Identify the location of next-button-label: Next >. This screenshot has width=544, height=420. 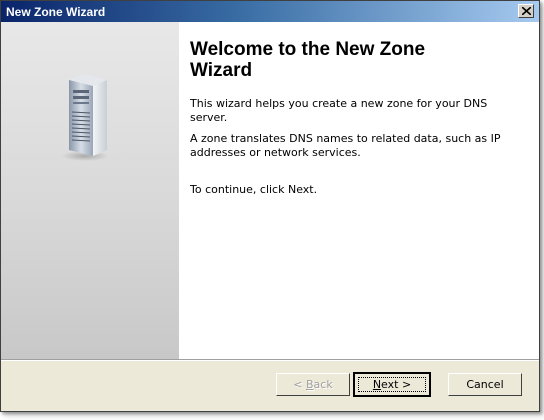
(392, 384).